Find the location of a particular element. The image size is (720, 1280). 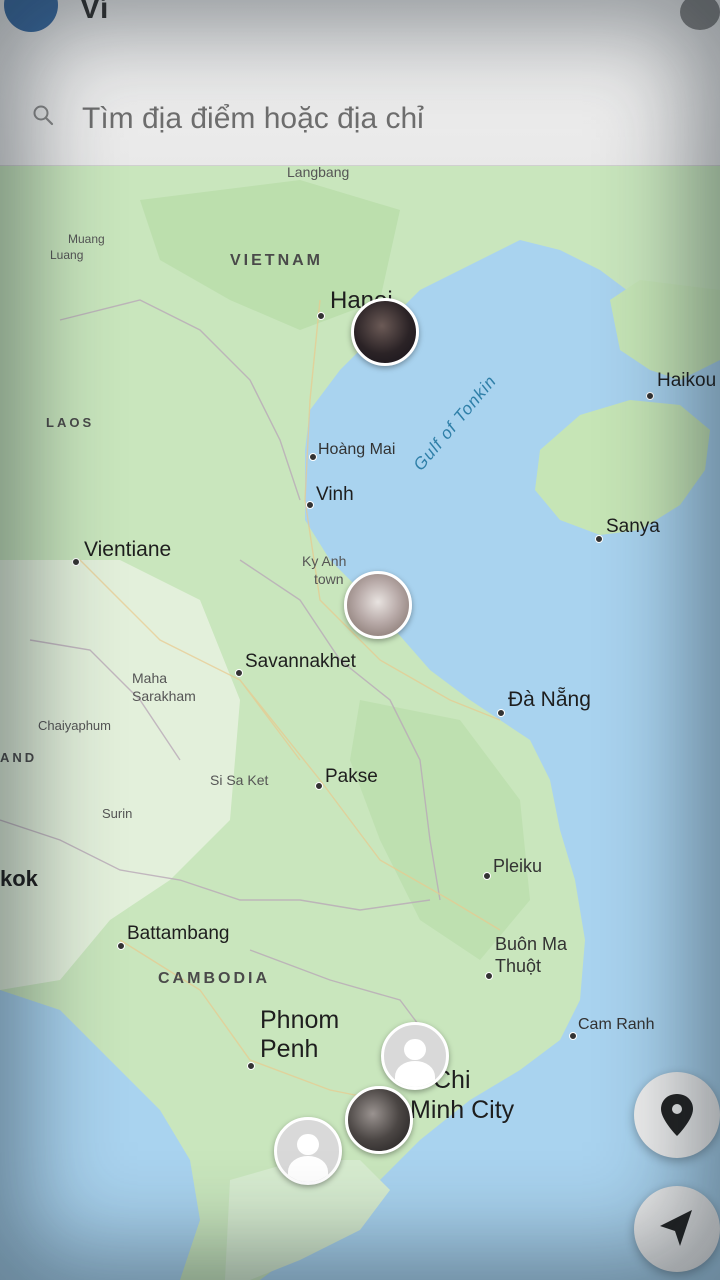

map-pin-icon is located at coordinates (677, 1115).